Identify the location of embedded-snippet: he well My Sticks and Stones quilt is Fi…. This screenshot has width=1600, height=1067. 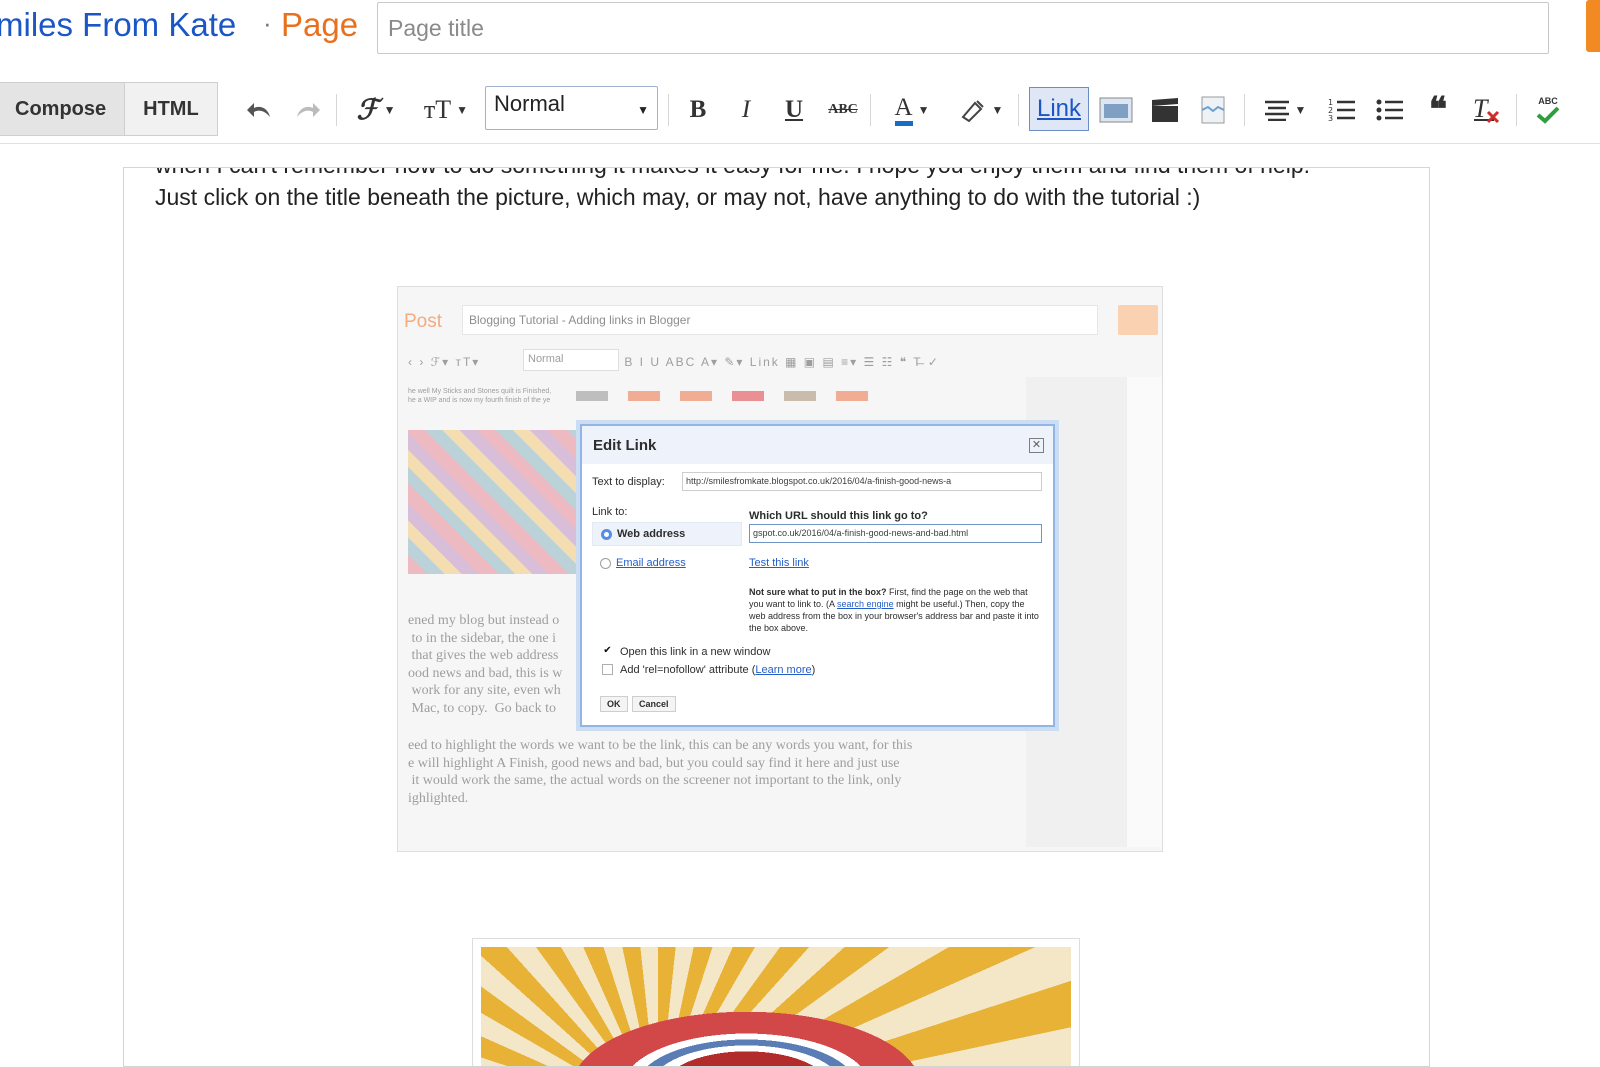
(480, 396).